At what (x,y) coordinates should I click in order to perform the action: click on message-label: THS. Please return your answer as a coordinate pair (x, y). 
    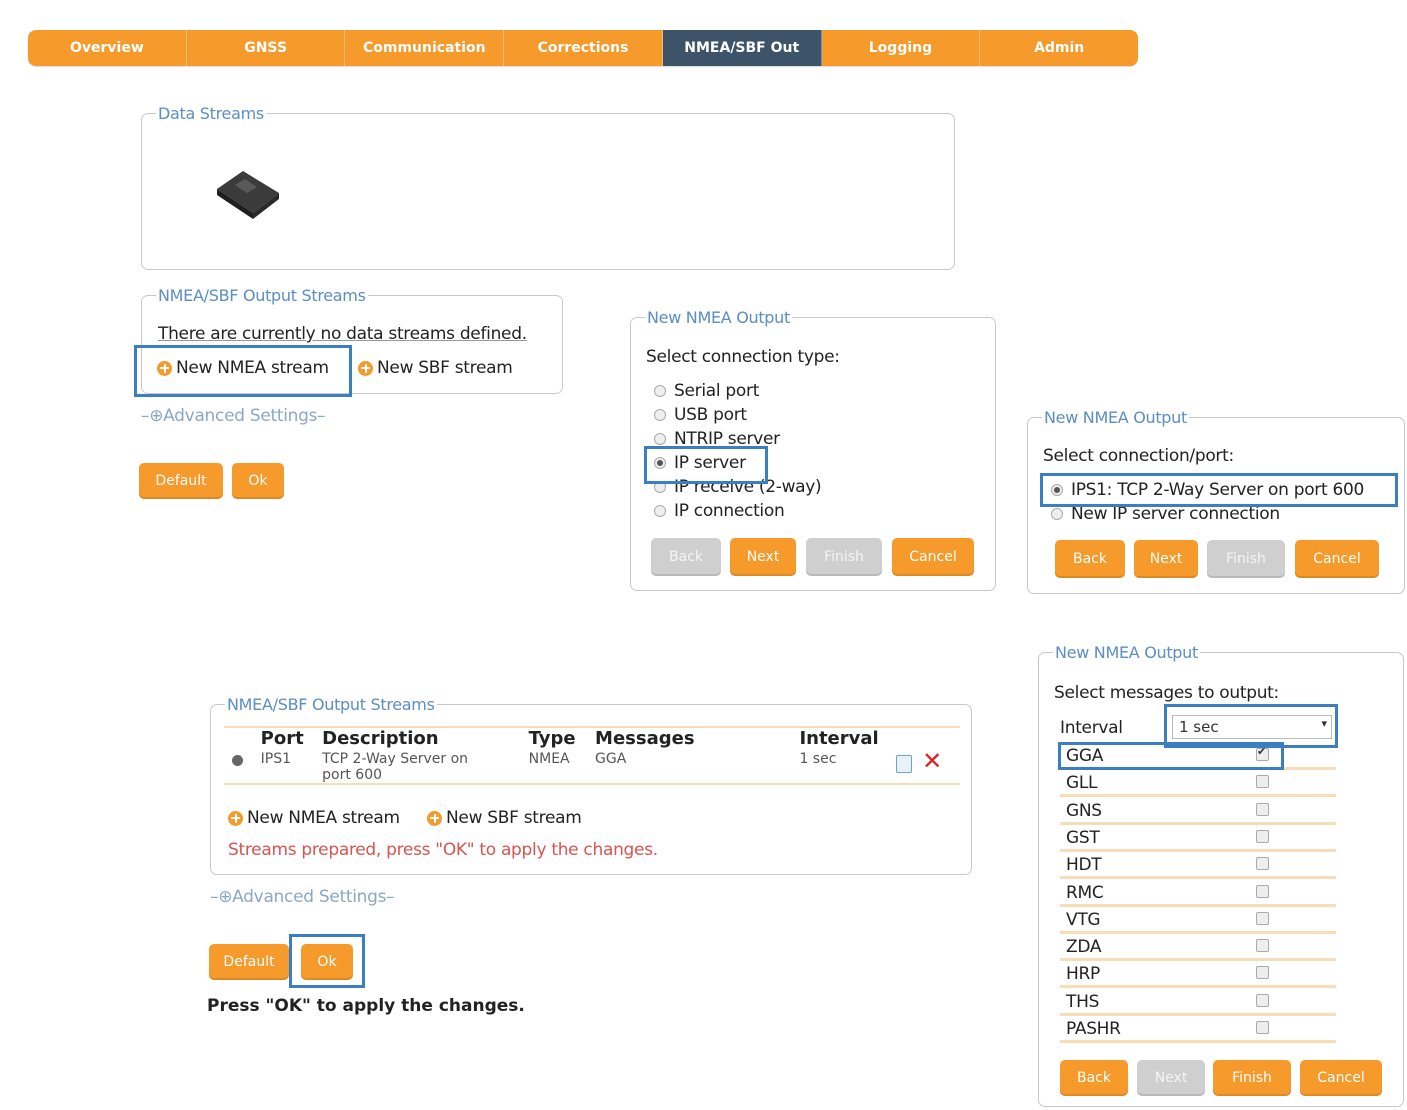
    Looking at the image, I should click on (1083, 1001).